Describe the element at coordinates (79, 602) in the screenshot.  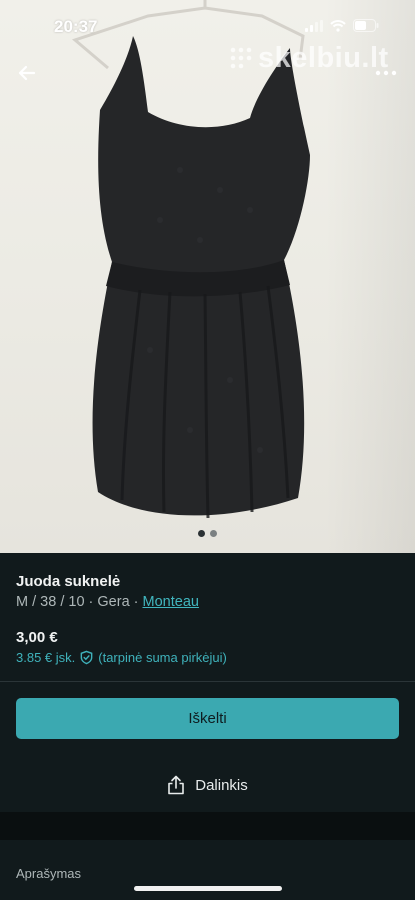
I see `size-condition: M / 38 / 10 · Gera ·` at that location.